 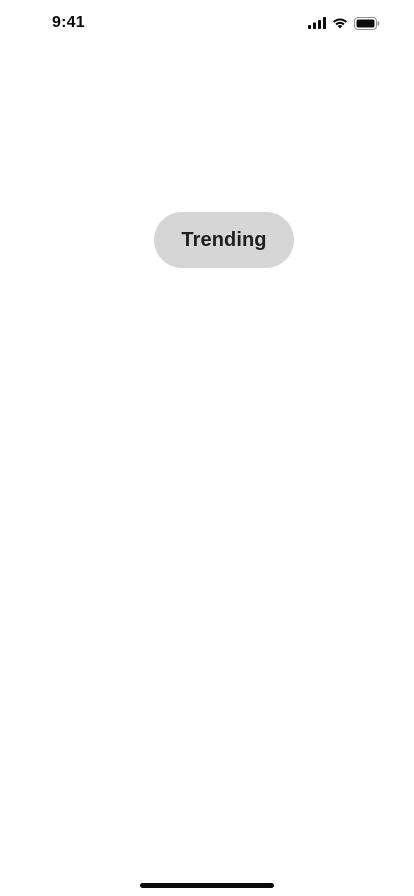 What do you see at coordinates (207, 22) in the screenshot?
I see `status-bar: 9:41` at bounding box center [207, 22].